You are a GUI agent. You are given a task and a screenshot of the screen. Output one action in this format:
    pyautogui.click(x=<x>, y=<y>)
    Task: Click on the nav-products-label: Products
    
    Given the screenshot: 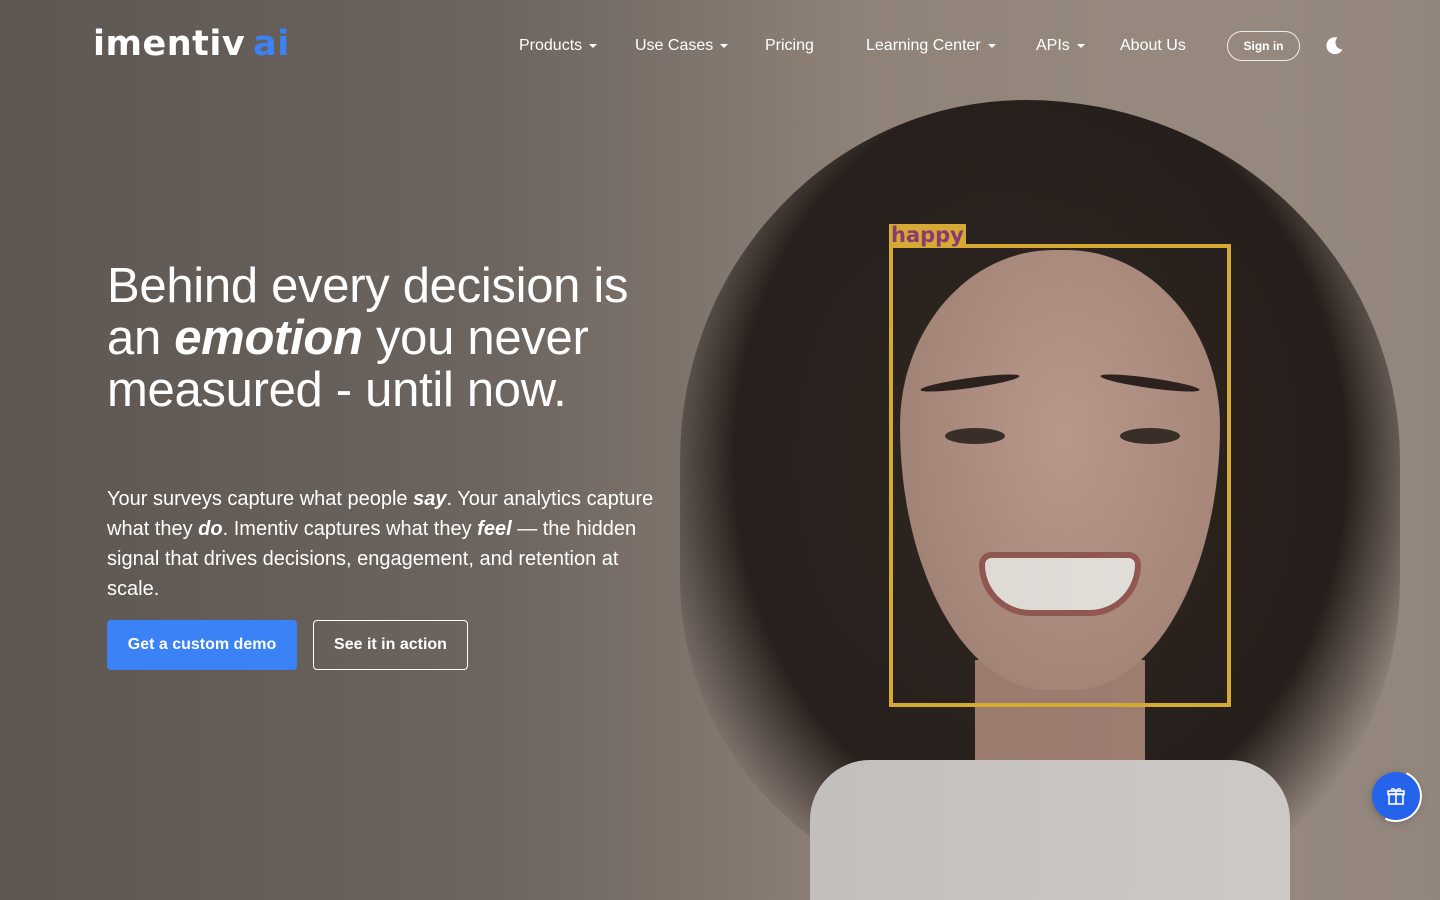 What is the action you would take?
    pyautogui.click(x=551, y=45)
    